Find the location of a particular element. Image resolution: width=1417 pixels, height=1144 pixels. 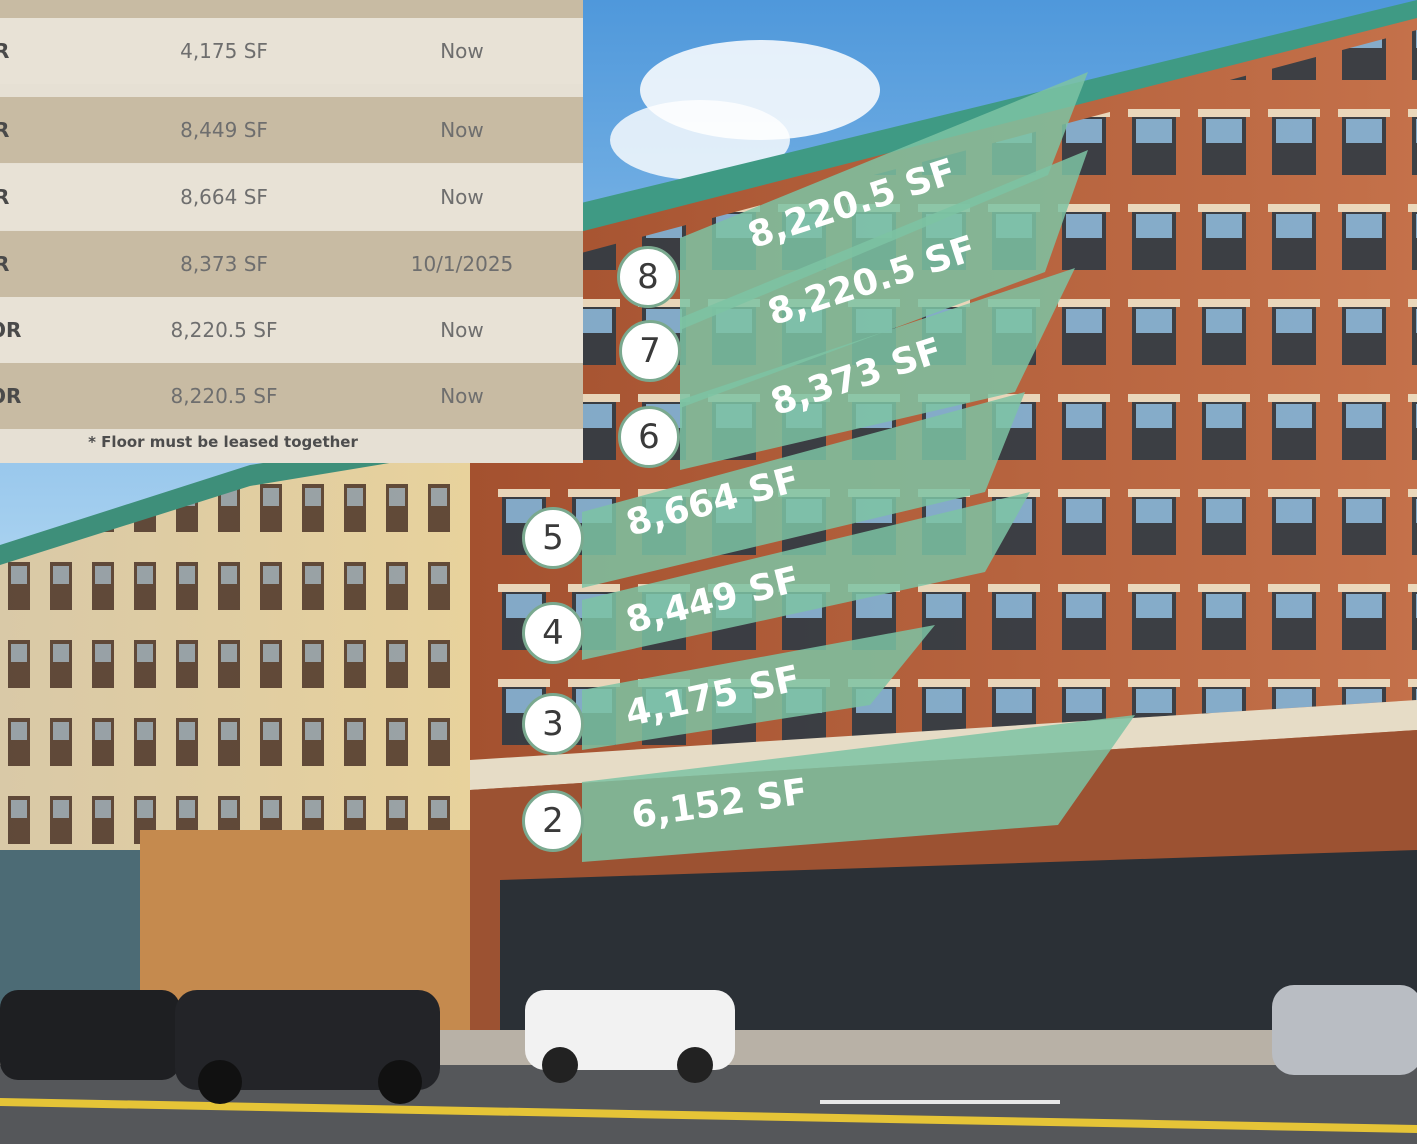

table-row: OOR 8,664 SF Now is located at coordinates (291, 197).